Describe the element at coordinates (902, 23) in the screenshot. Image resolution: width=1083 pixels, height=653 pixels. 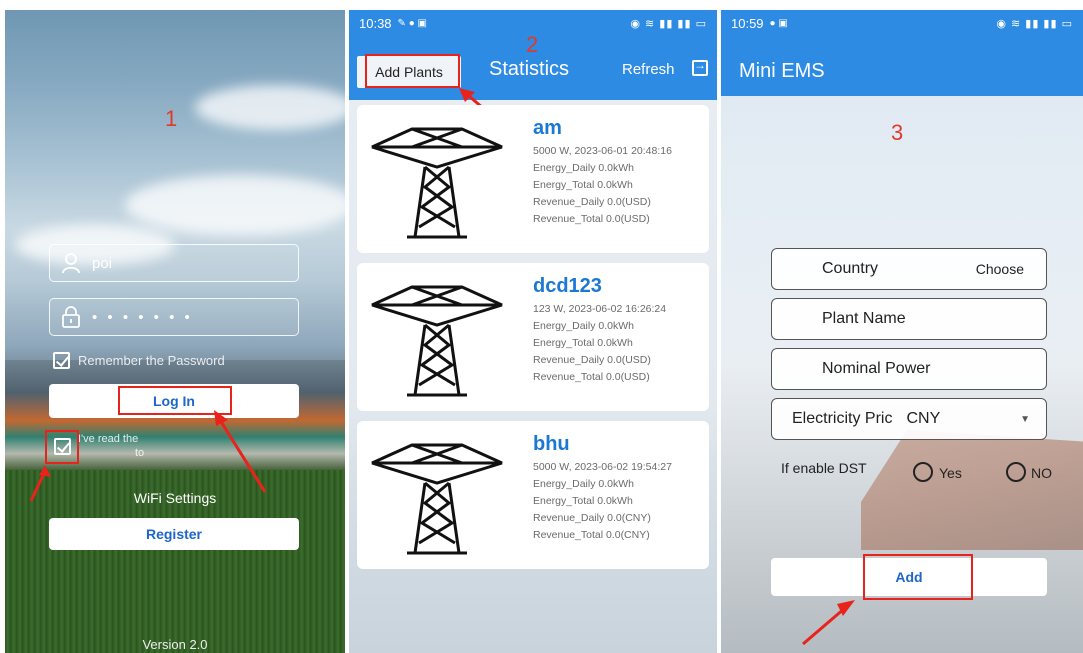
I see `status-bar: 10:59 ● ▣ ◉ ≋ ▮▮ ▮▮ ▭` at that location.